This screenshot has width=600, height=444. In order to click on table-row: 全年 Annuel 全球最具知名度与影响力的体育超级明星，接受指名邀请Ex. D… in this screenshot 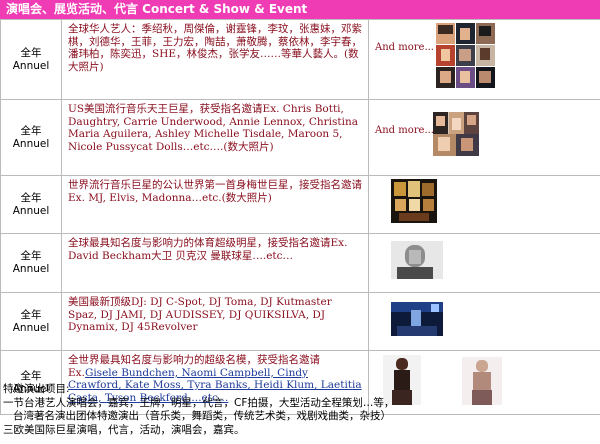, I will do `click(300, 263)`.